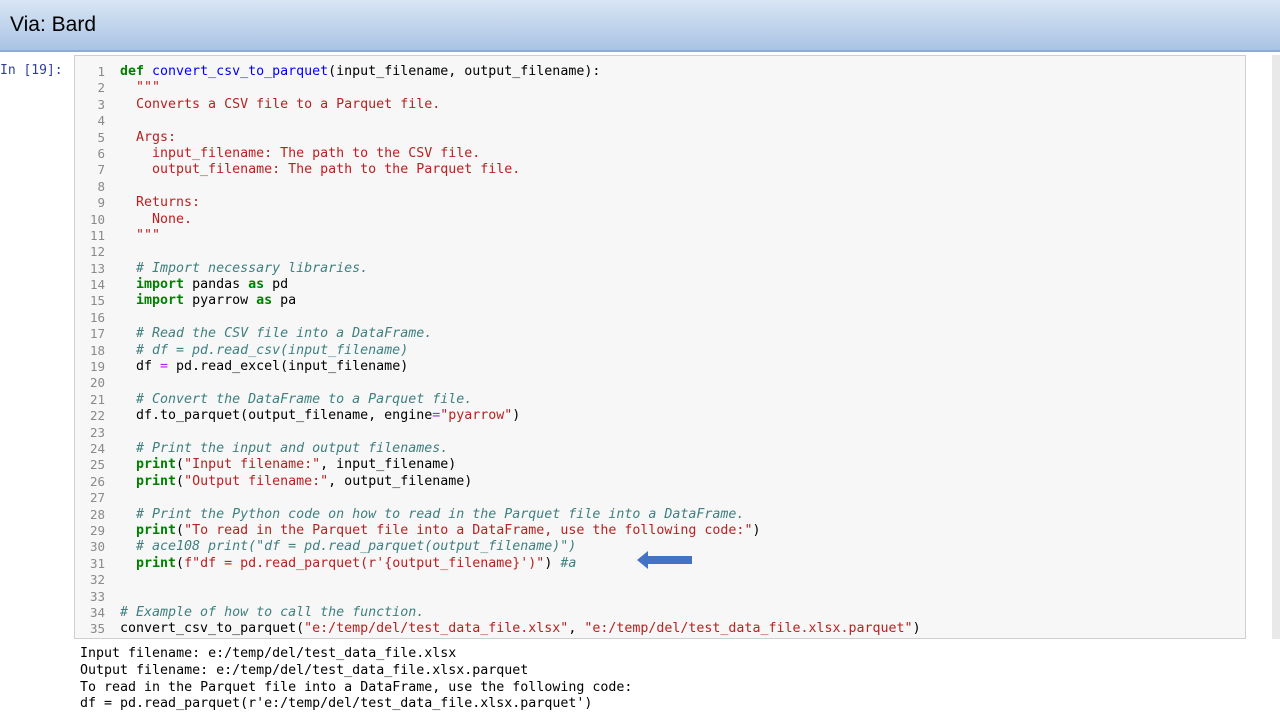  What do you see at coordinates (148, 481) in the screenshot?
I see `code-token: print` at bounding box center [148, 481].